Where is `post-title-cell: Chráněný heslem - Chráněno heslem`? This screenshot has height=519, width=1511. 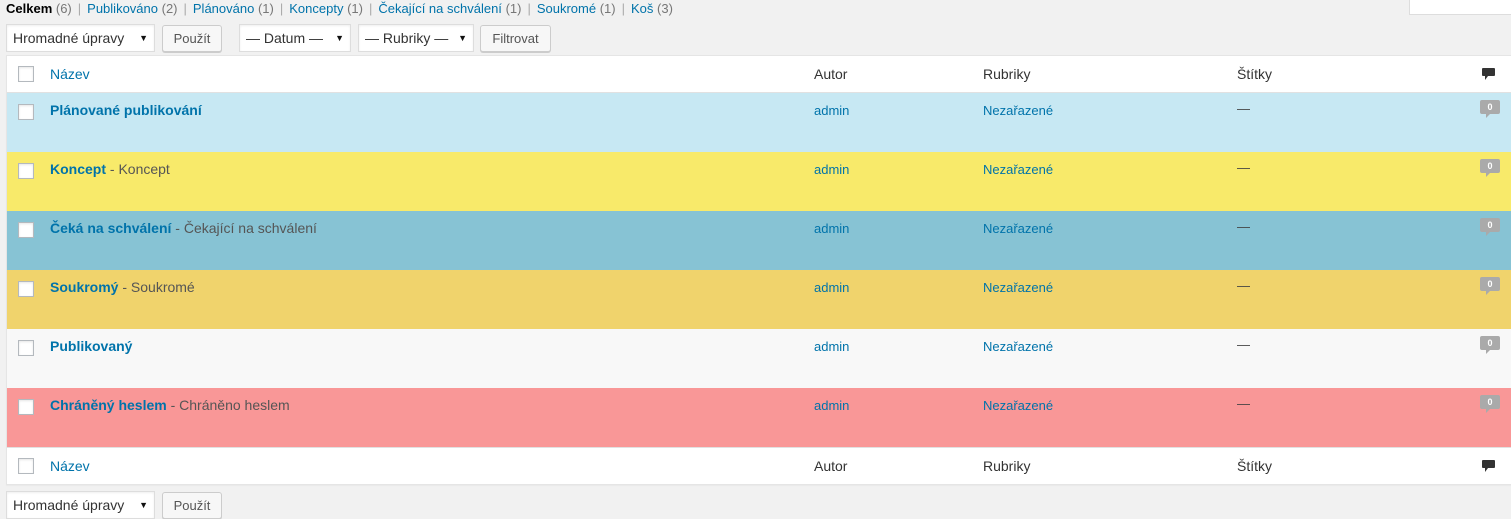
post-title-cell: Chráněný heslem - Chráněno heslem is located at coordinates (170, 405).